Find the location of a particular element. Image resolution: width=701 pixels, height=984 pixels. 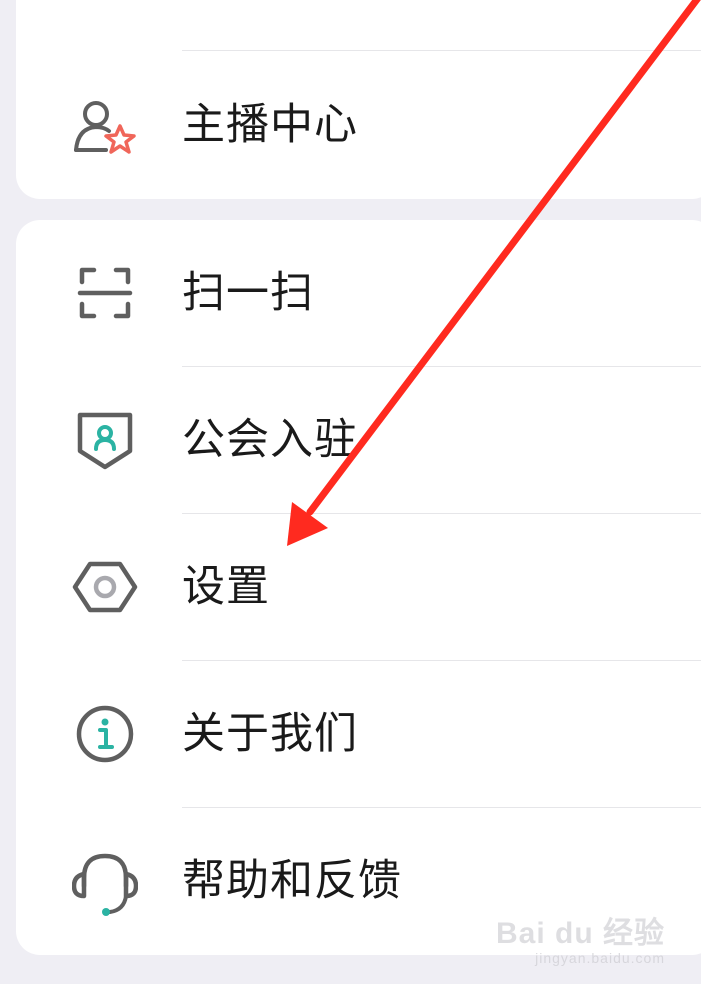

menu-item-label: 帮助和反馈 is located at coordinates (292, 881).